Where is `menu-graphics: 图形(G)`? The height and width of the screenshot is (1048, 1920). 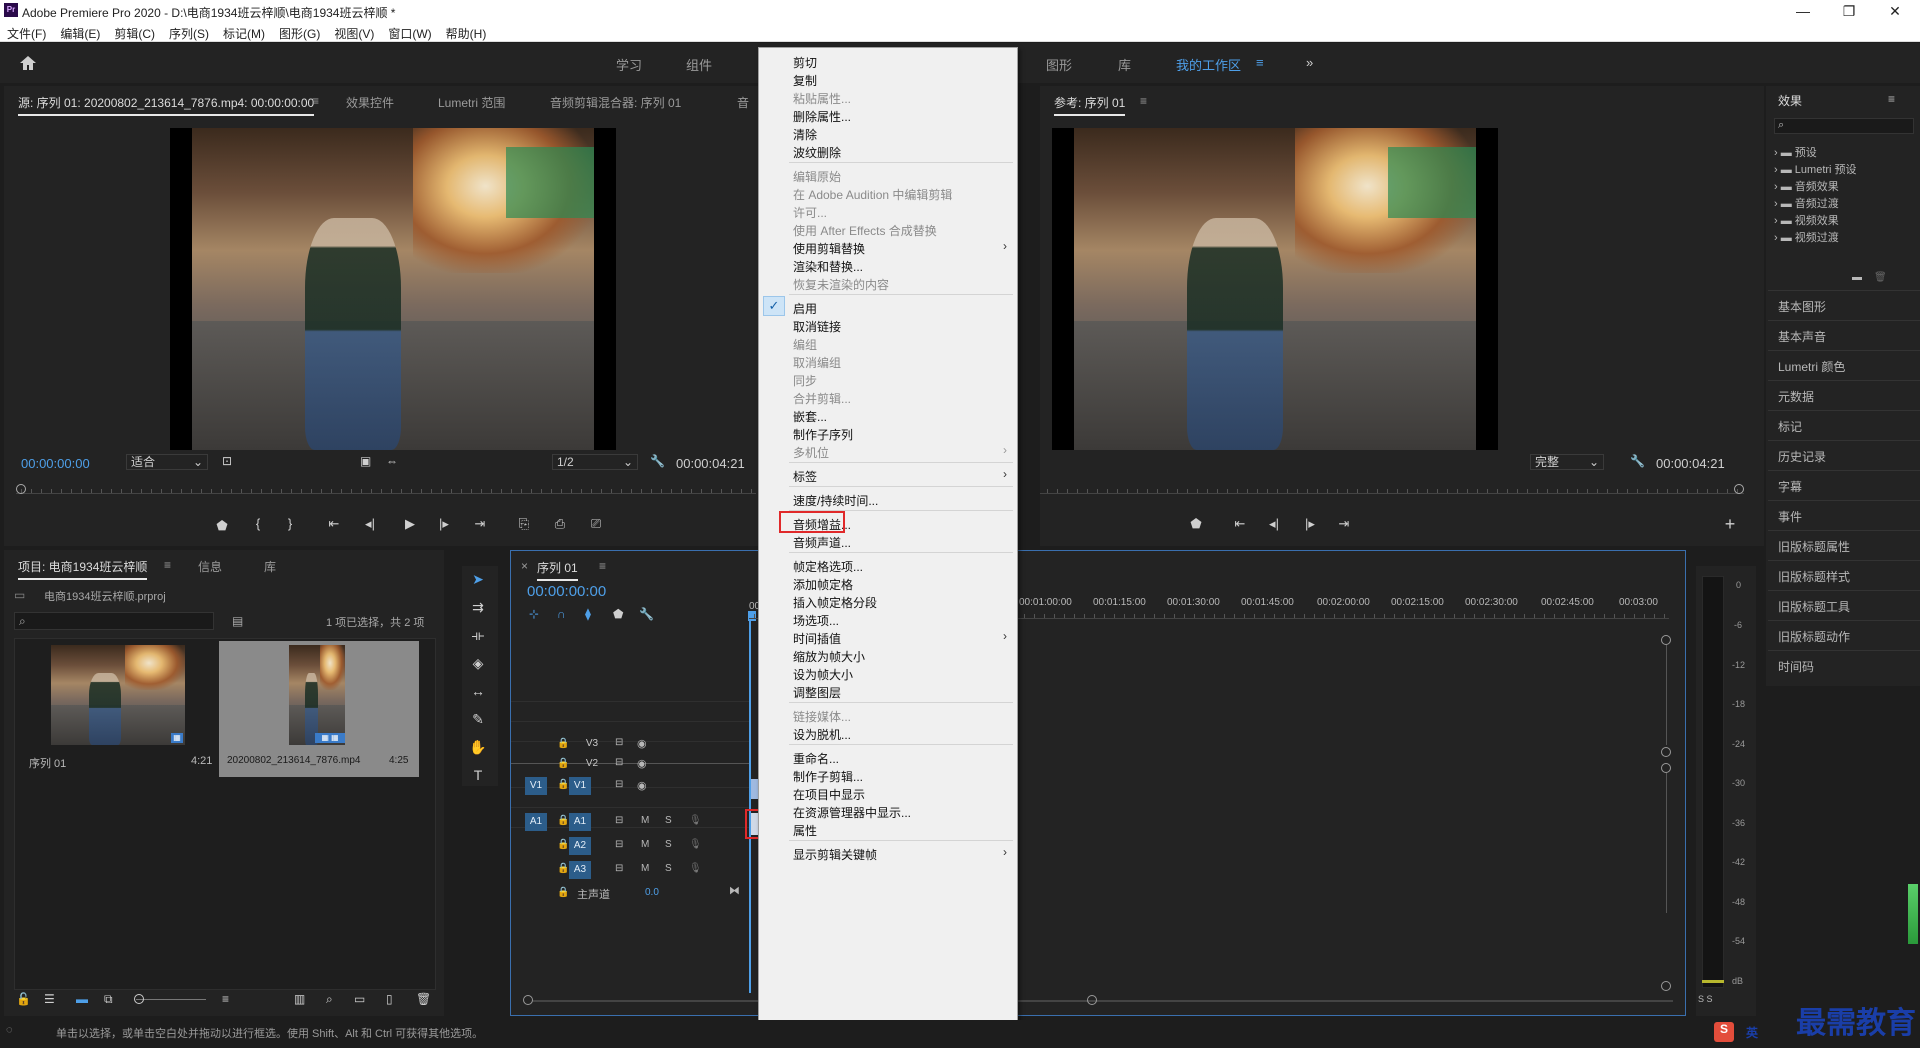 menu-graphics: 图形(G) is located at coordinates (299, 32).